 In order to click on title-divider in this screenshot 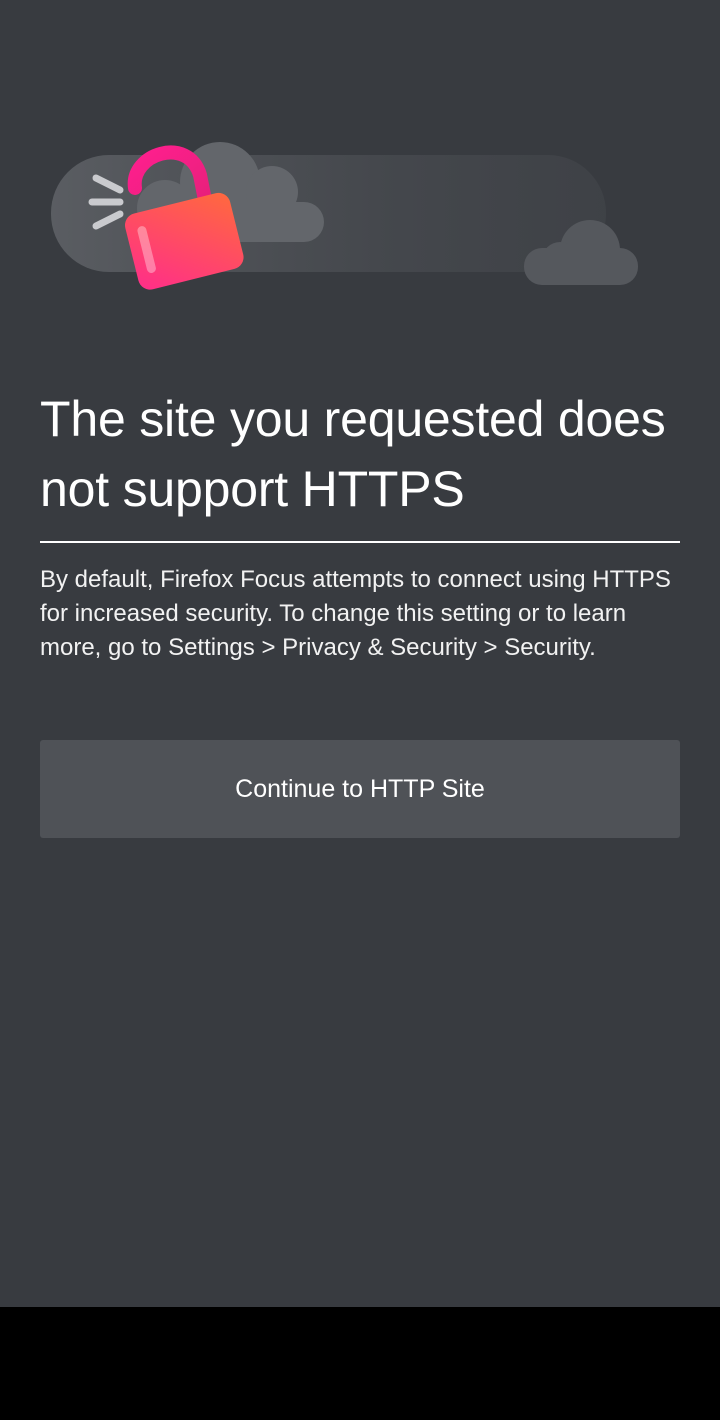, I will do `click(360, 542)`.